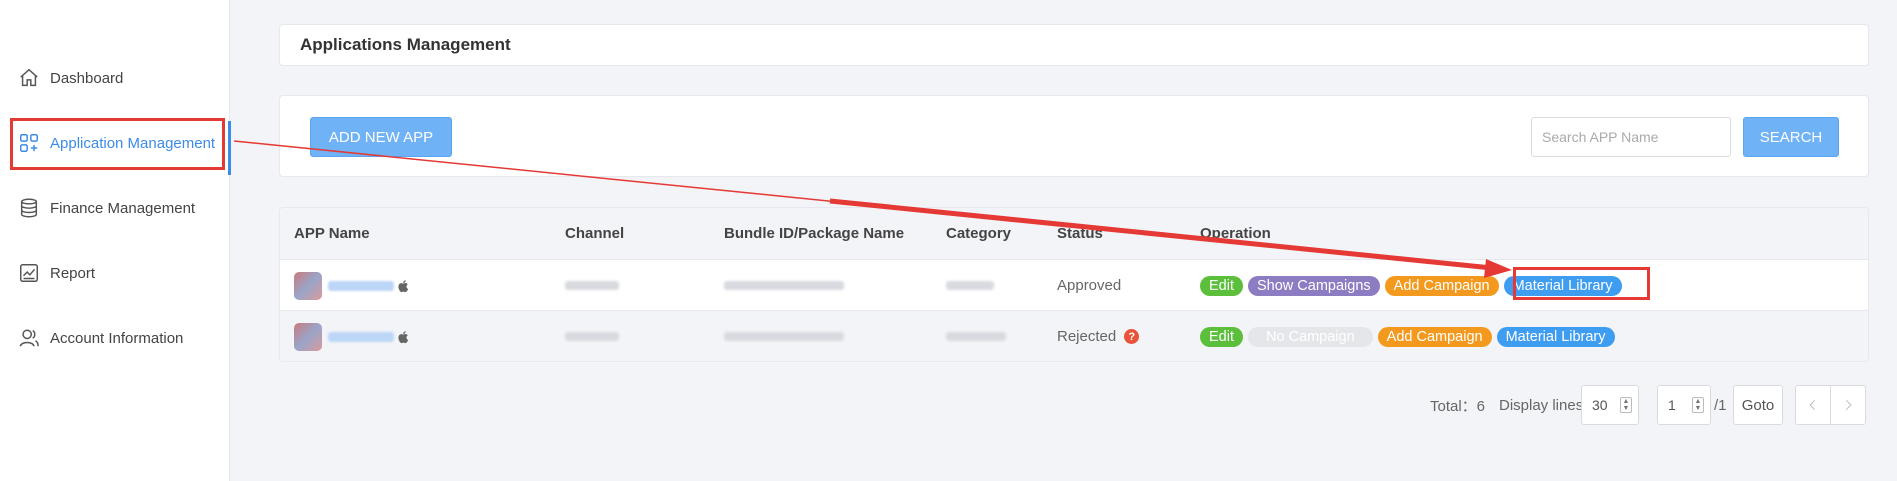  Describe the element at coordinates (381, 137) in the screenshot. I see `add-new-app-button: ADD NEW APP` at that location.